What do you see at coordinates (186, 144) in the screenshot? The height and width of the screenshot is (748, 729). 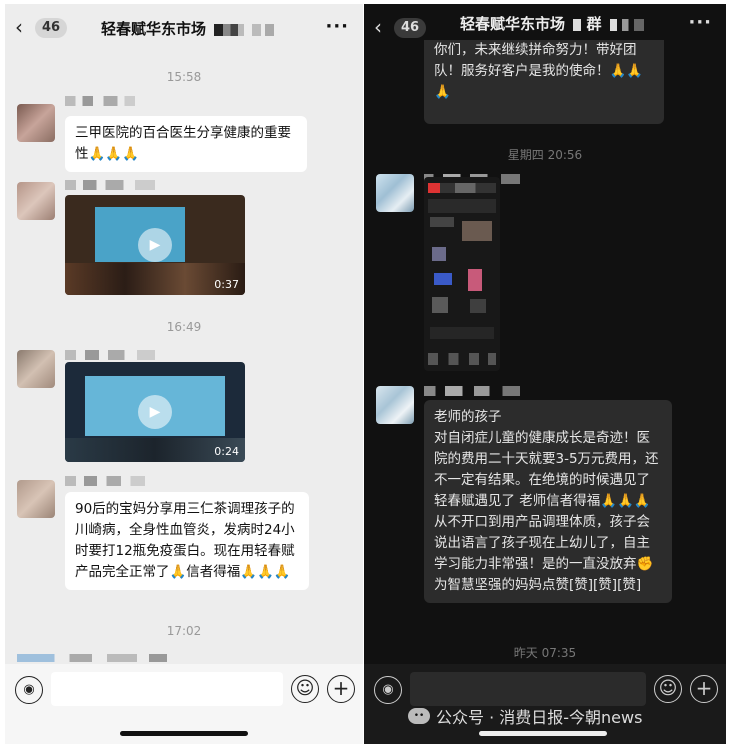 I see `message-bubble: 三甲医院的百合医生分享健康的重要性🙏🙏🙏` at bounding box center [186, 144].